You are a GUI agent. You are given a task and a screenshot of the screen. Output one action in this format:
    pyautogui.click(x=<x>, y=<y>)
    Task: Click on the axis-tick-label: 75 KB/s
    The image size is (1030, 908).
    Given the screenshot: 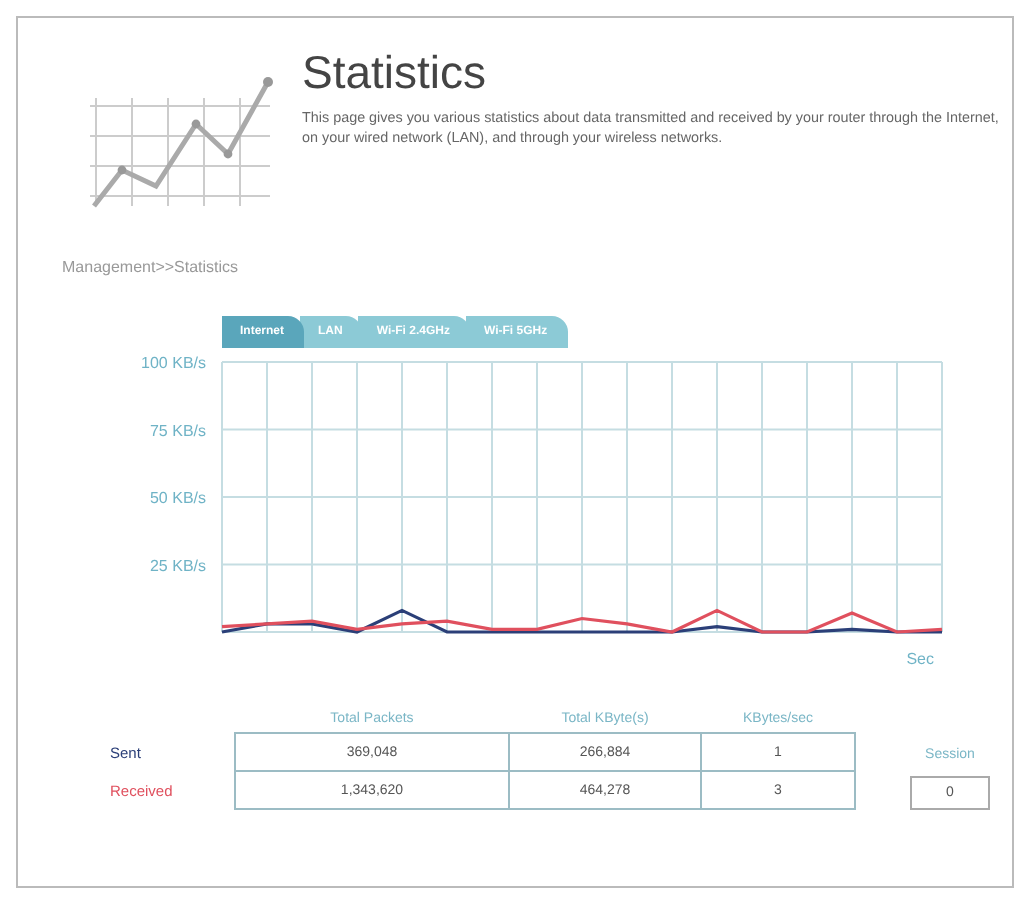 What is the action you would take?
    pyautogui.click(x=177, y=430)
    